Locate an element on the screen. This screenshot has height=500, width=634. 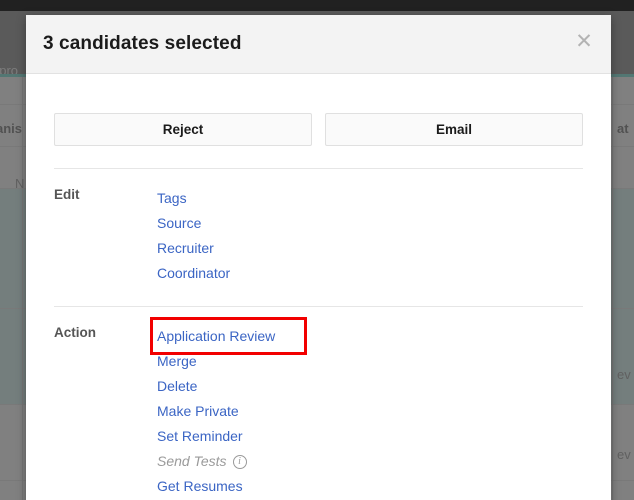
close-icon: ✕ is located at coordinates (584, 42).